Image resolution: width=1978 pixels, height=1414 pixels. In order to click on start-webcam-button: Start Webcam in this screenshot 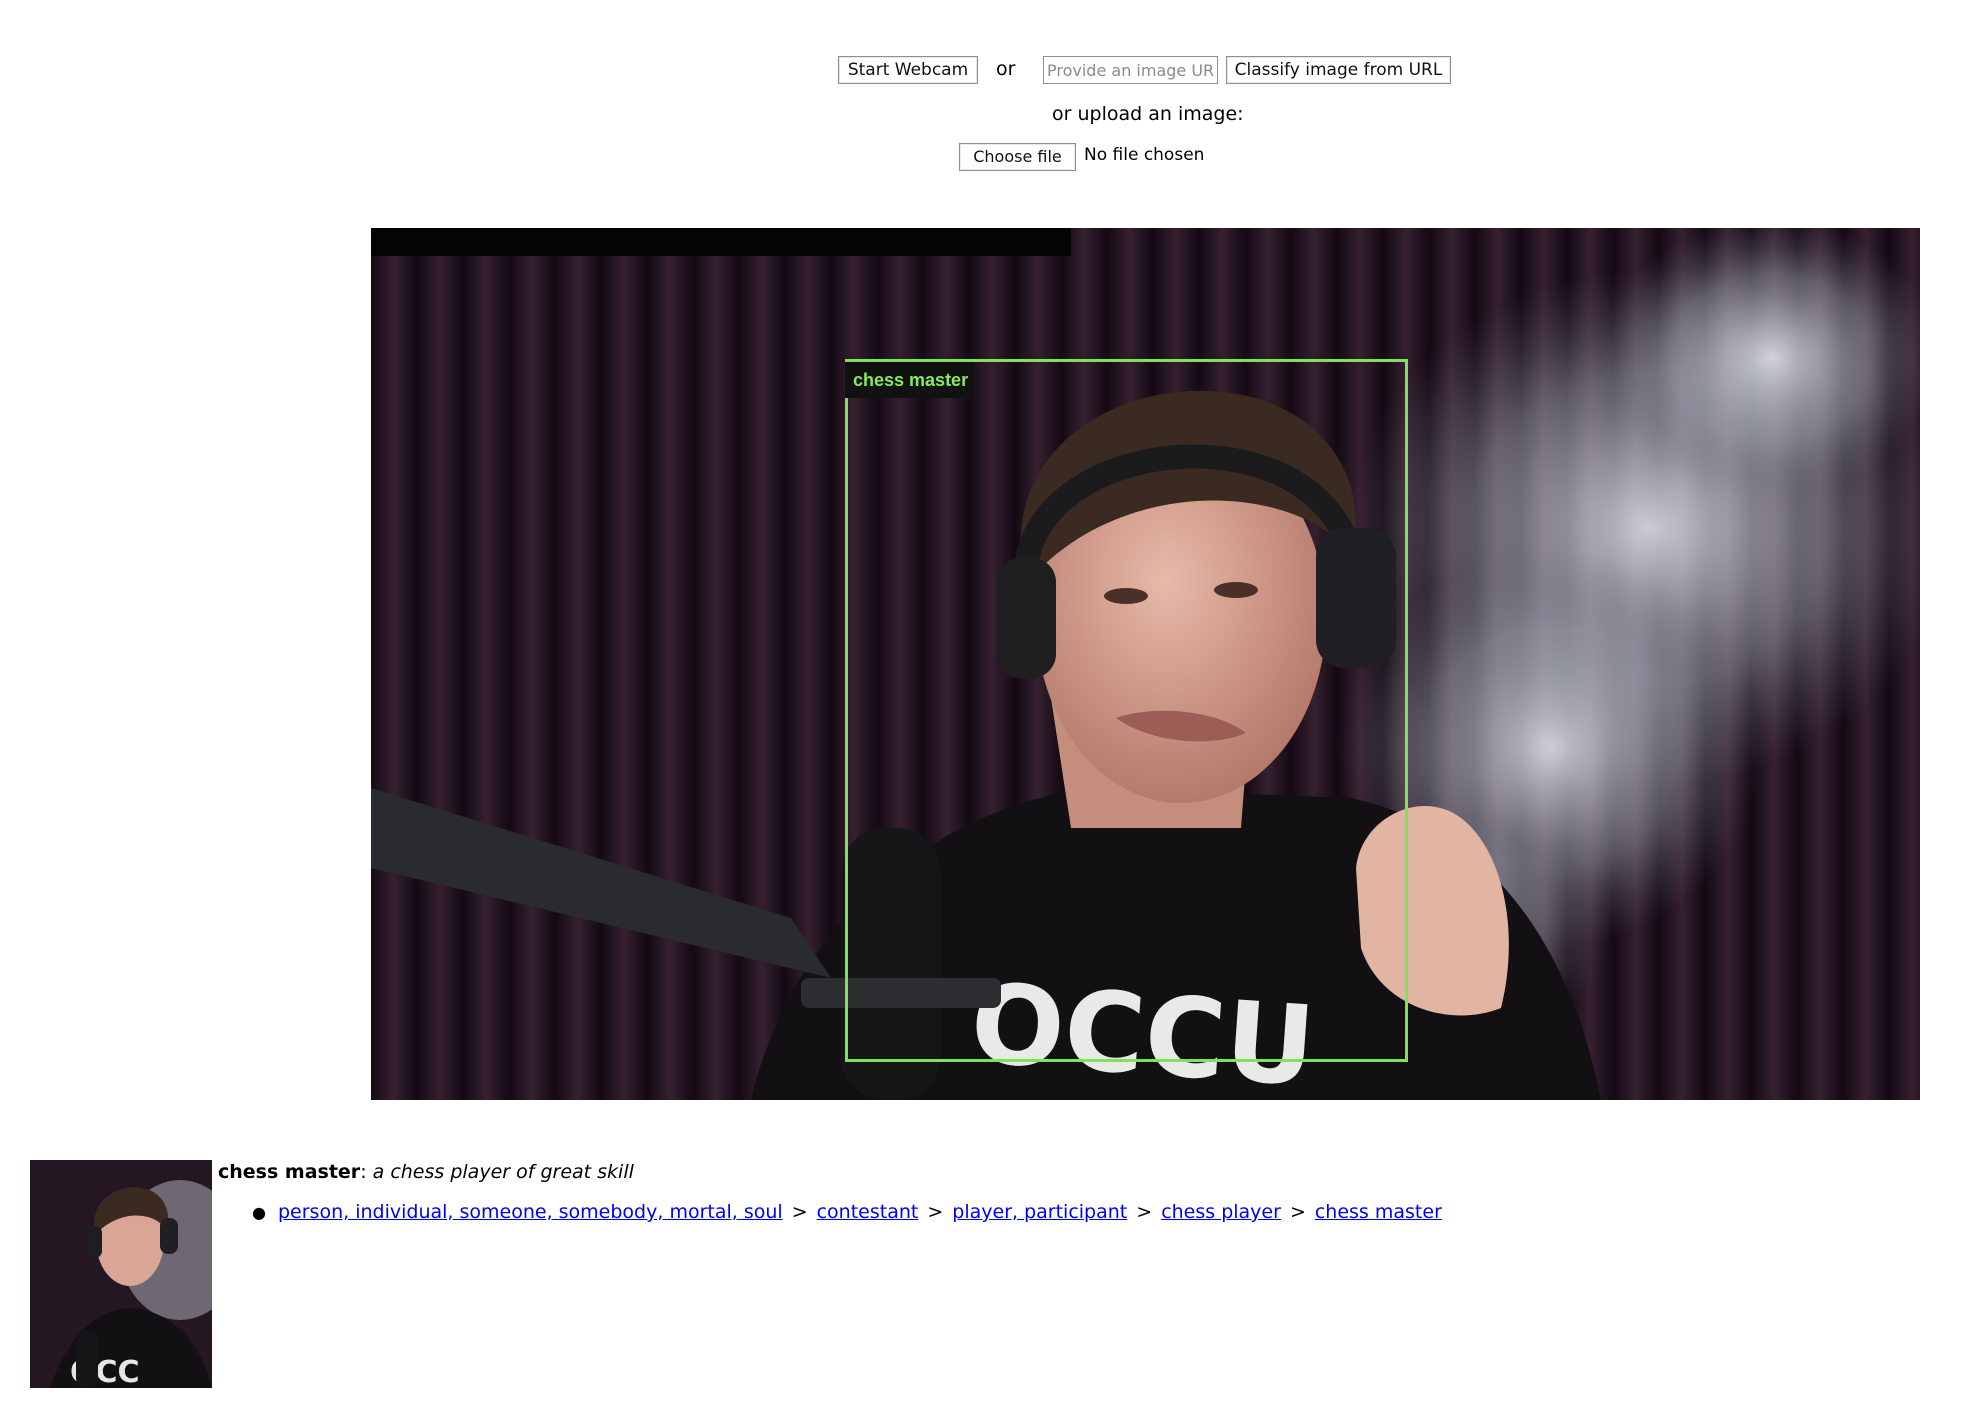, I will do `click(908, 70)`.